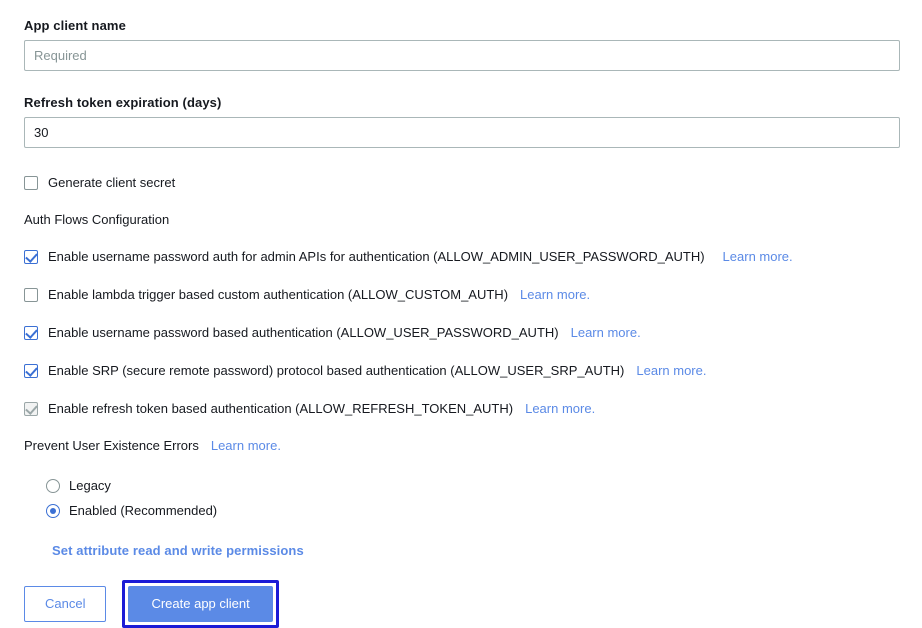 This screenshot has width=922, height=628. I want to click on app-client-name-label: App client name, so click(75, 25).